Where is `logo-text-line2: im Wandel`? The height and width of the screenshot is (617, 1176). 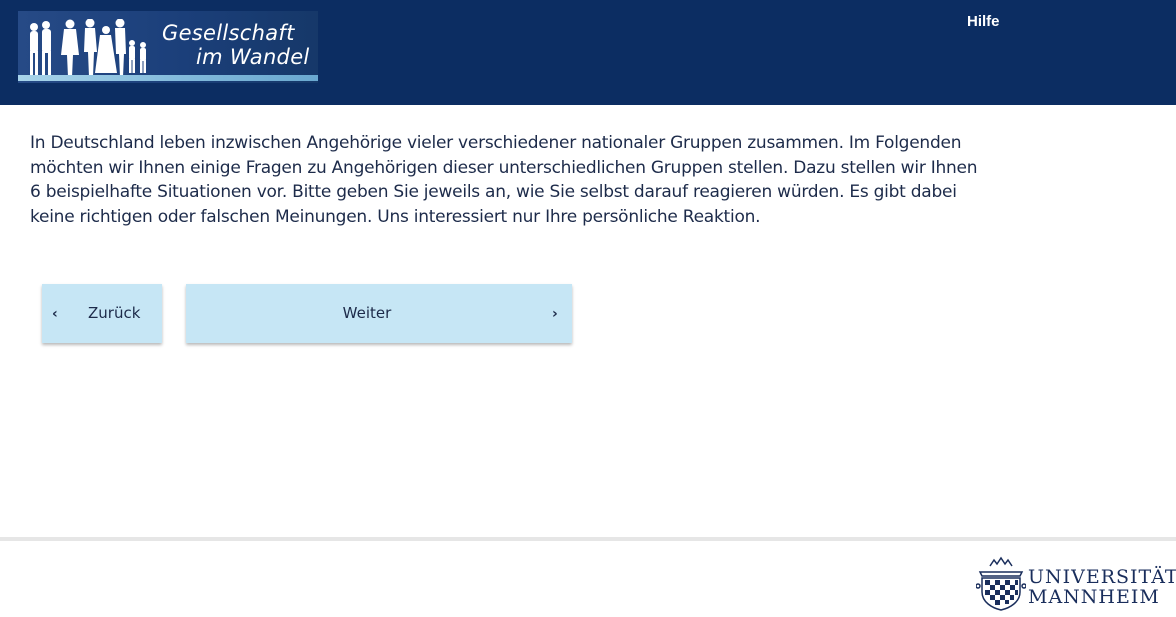
logo-text-line2: im Wandel is located at coordinates (253, 57).